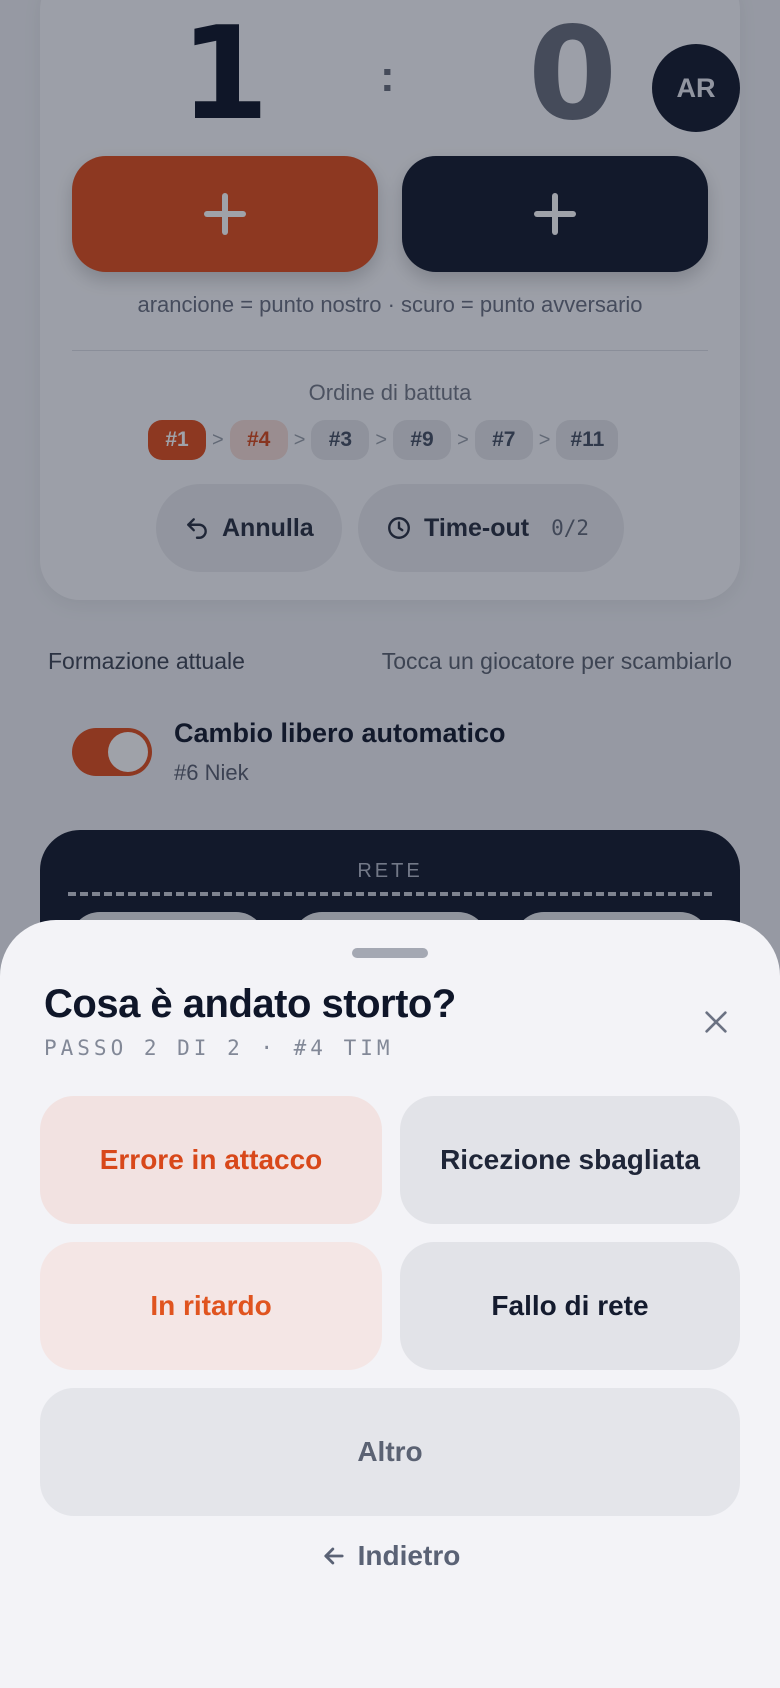 The width and height of the screenshot is (780, 1688). Describe the element at coordinates (716, 1022) in the screenshot. I see `close-icon` at that location.